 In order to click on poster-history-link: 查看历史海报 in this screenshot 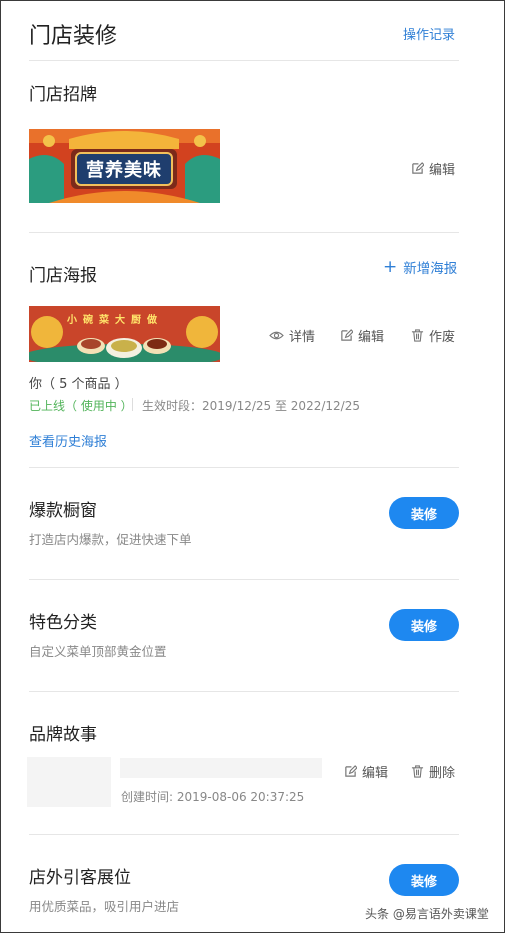, I will do `click(68, 440)`.